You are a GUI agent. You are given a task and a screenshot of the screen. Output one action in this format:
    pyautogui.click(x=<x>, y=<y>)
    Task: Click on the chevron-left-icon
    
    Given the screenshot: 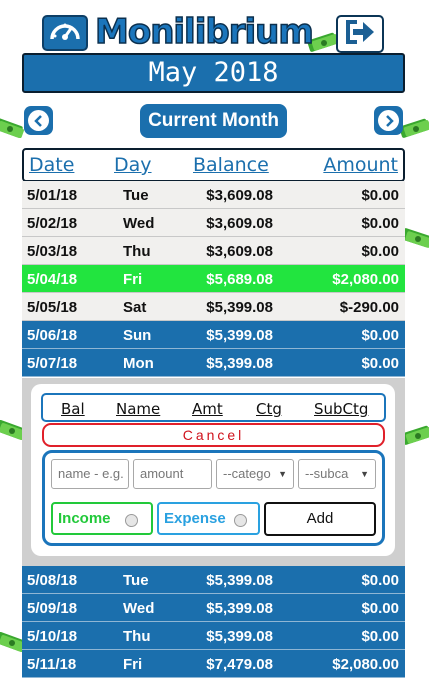 What is the action you would take?
    pyautogui.click(x=38, y=120)
    